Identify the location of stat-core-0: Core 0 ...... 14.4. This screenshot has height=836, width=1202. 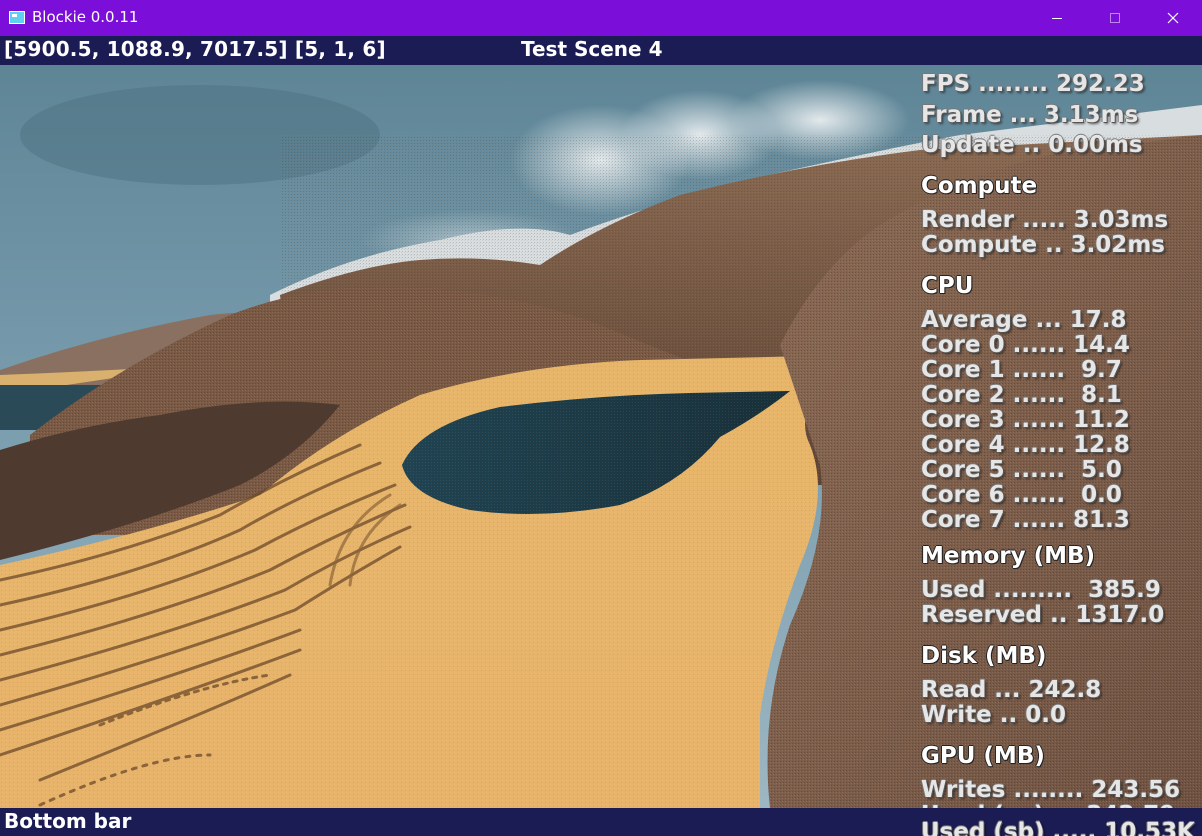
(1025, 345).